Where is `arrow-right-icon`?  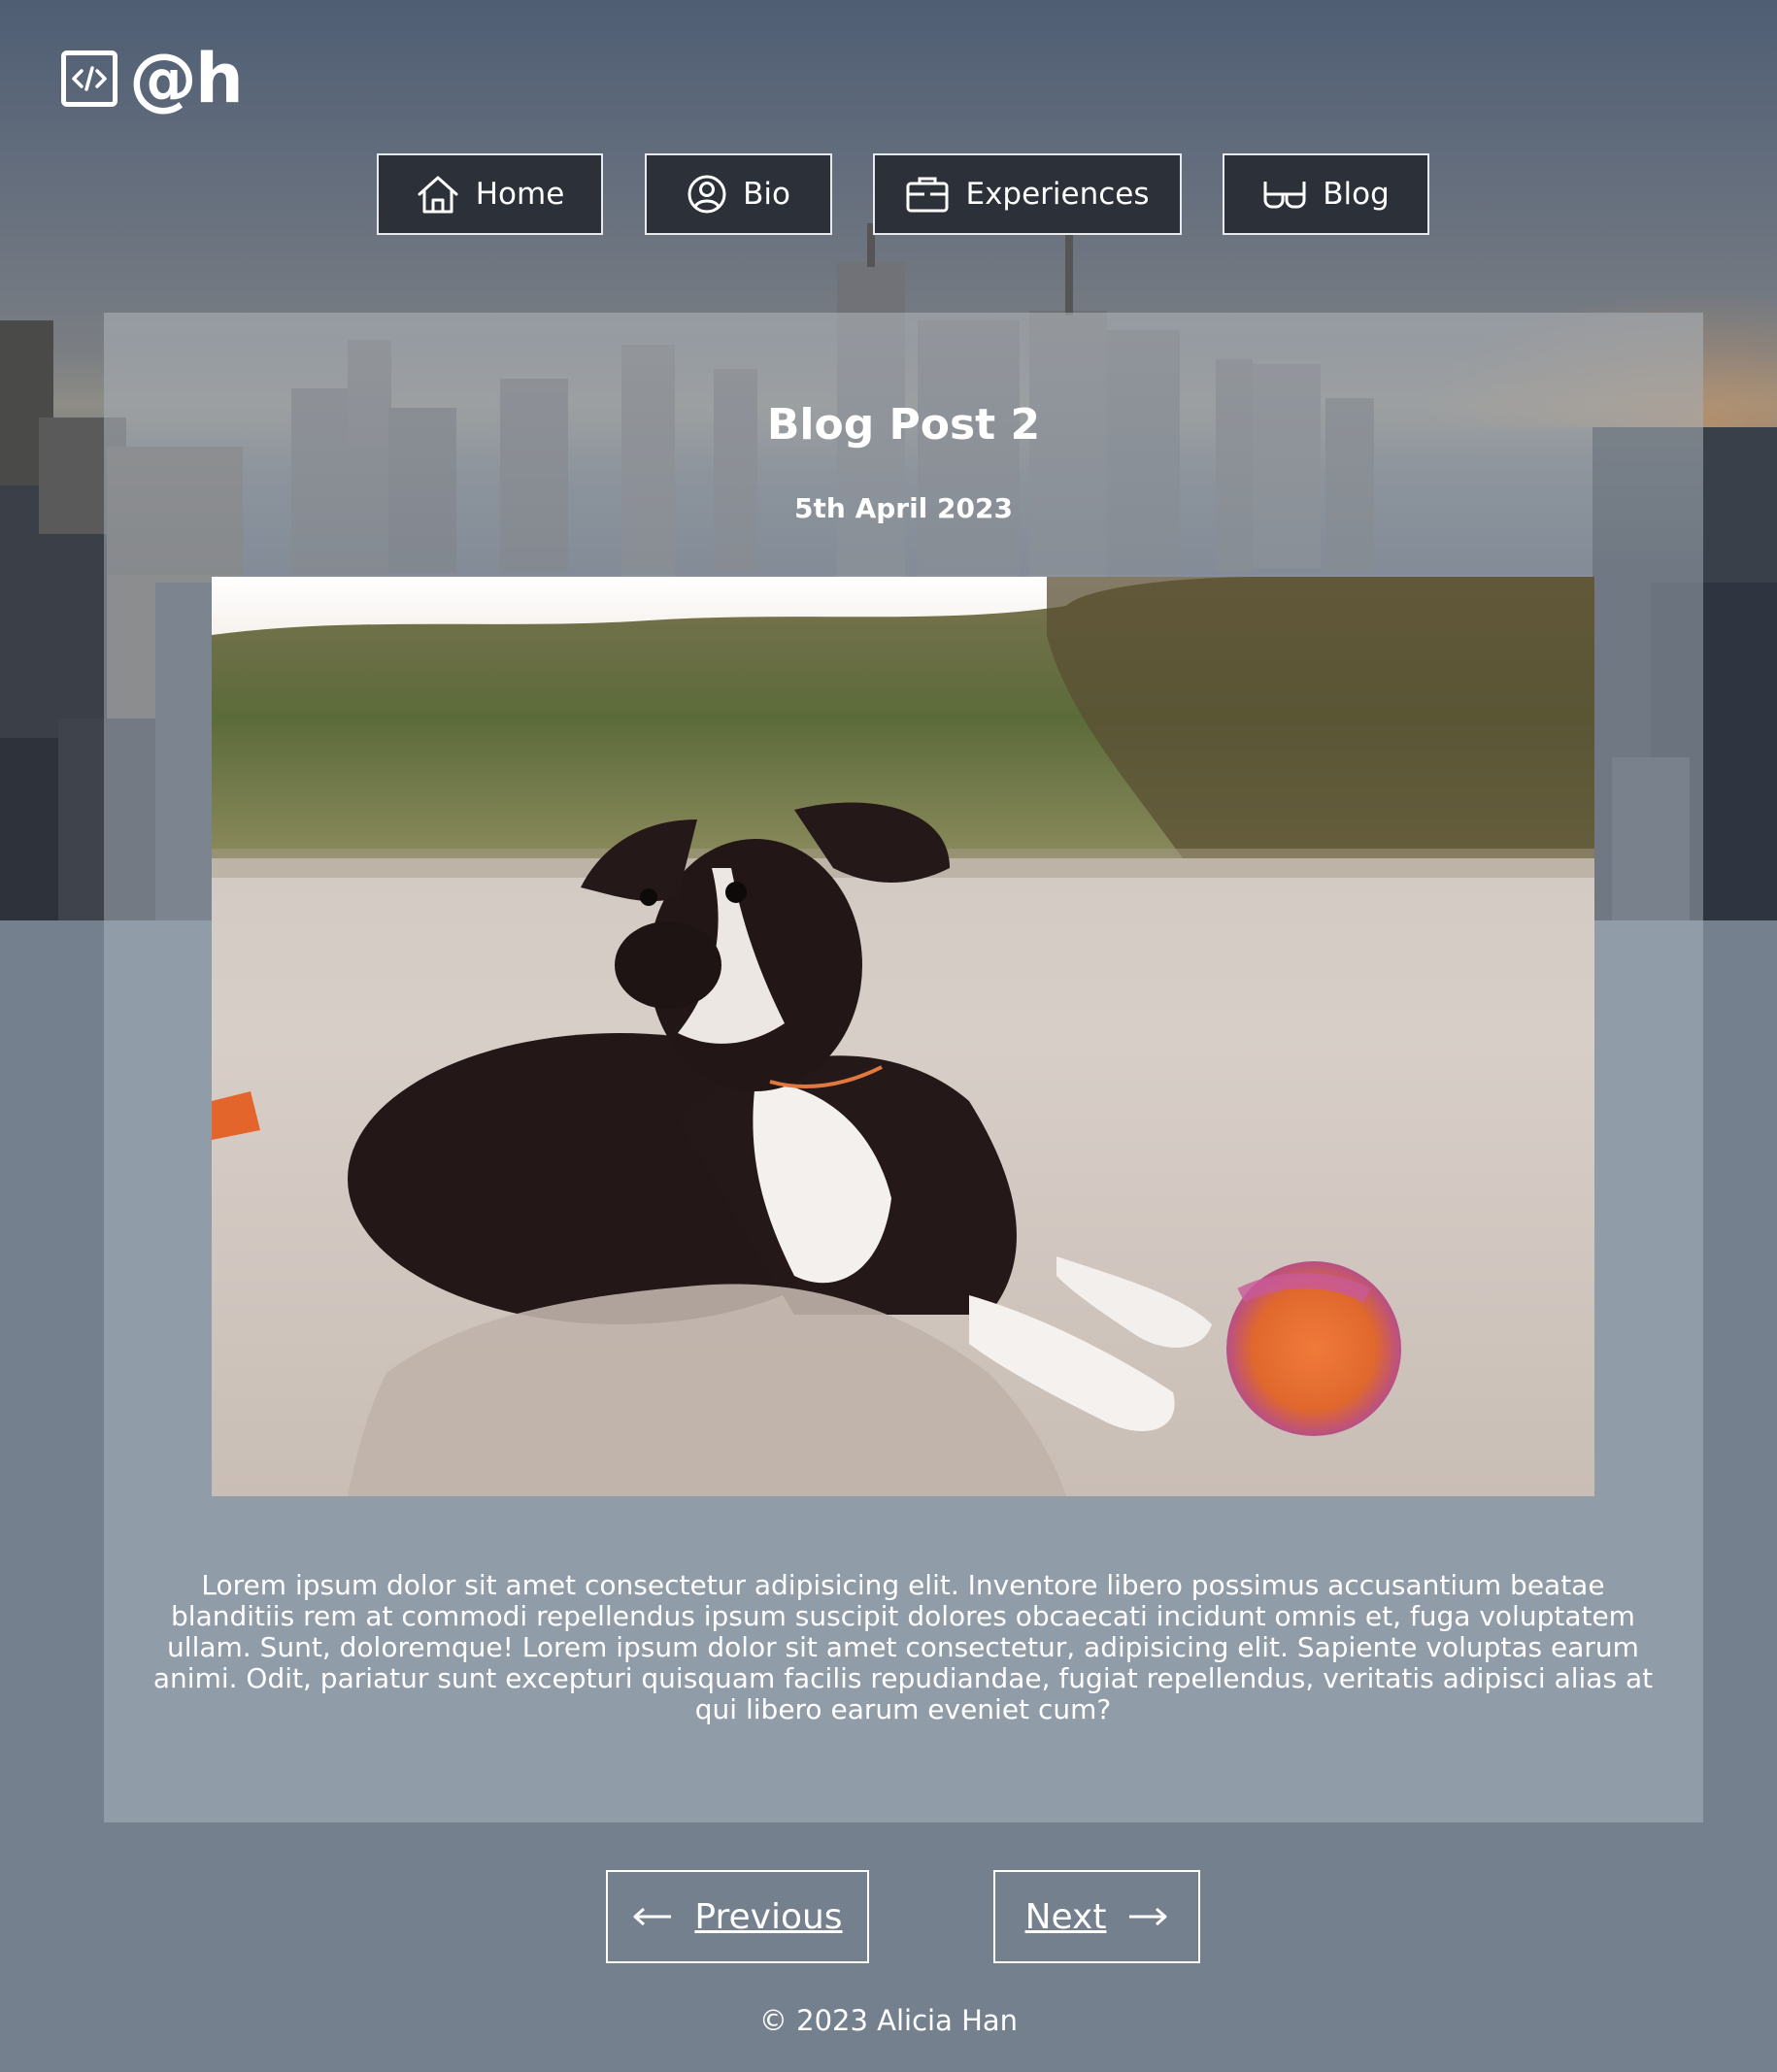
arrow-right-icon is located at coordinates (1148, 1916).